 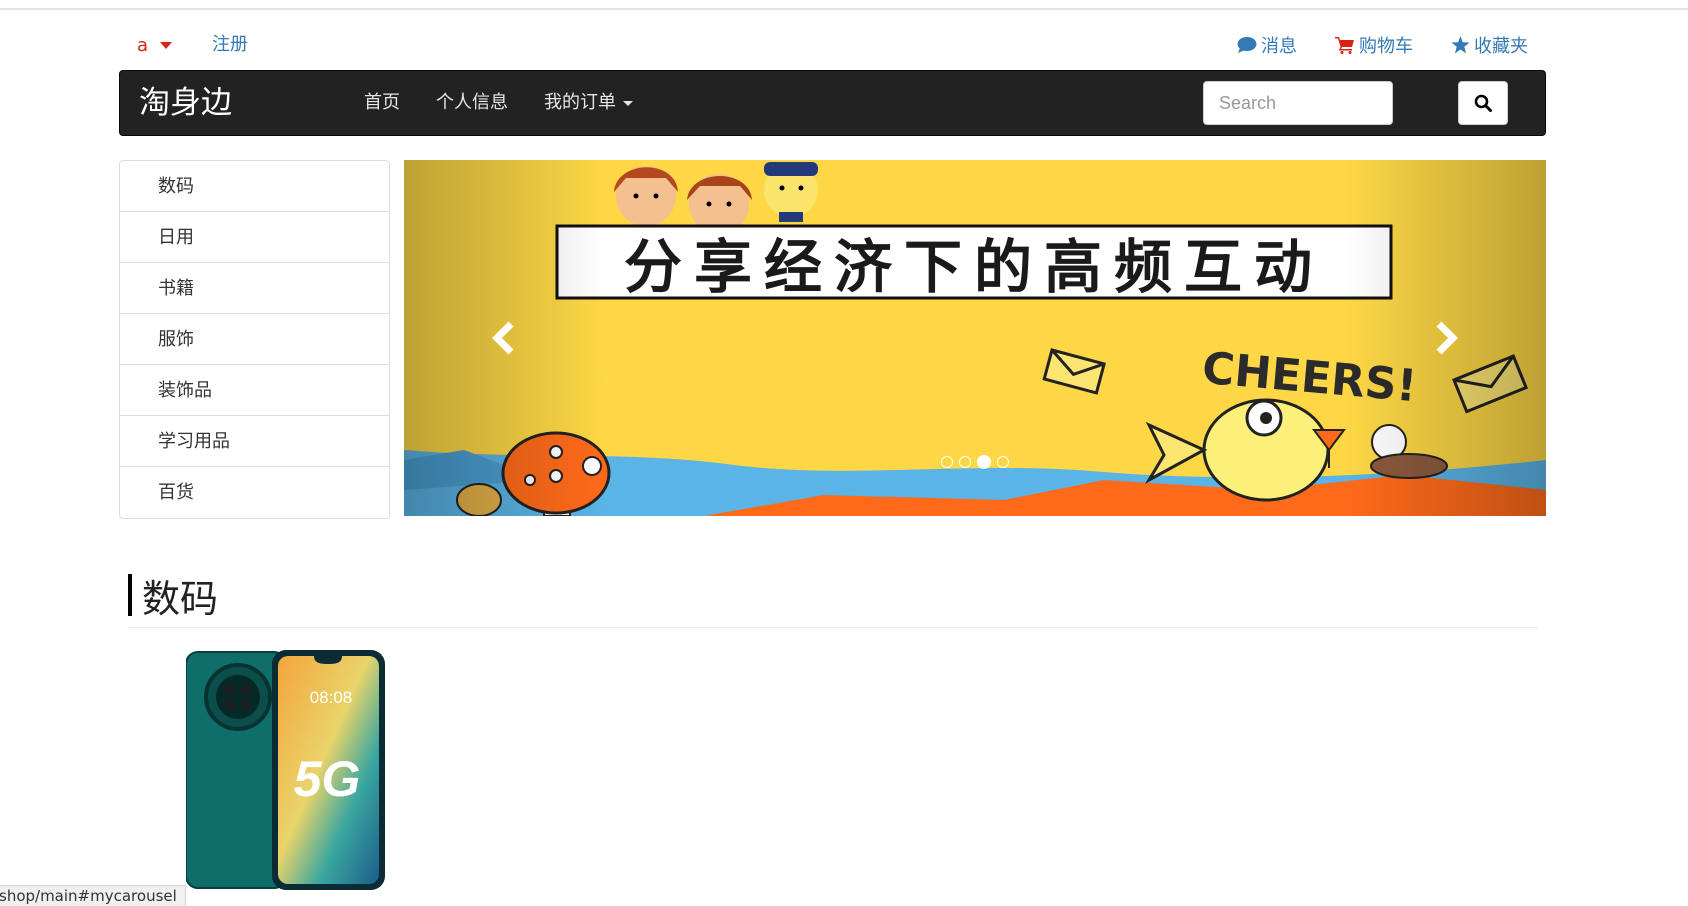 I want to click on user-name: a, so click(x=143, y=45).